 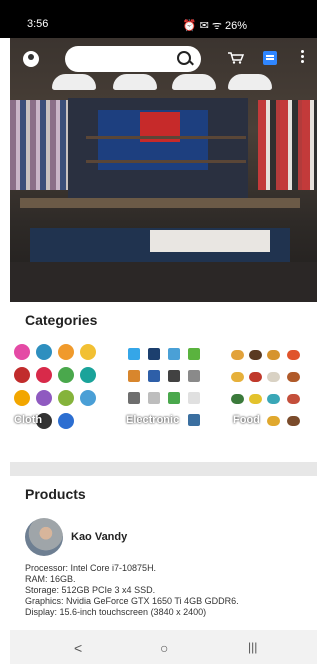 I want to click on category-card-food: Food, so click(x=273, y=387).